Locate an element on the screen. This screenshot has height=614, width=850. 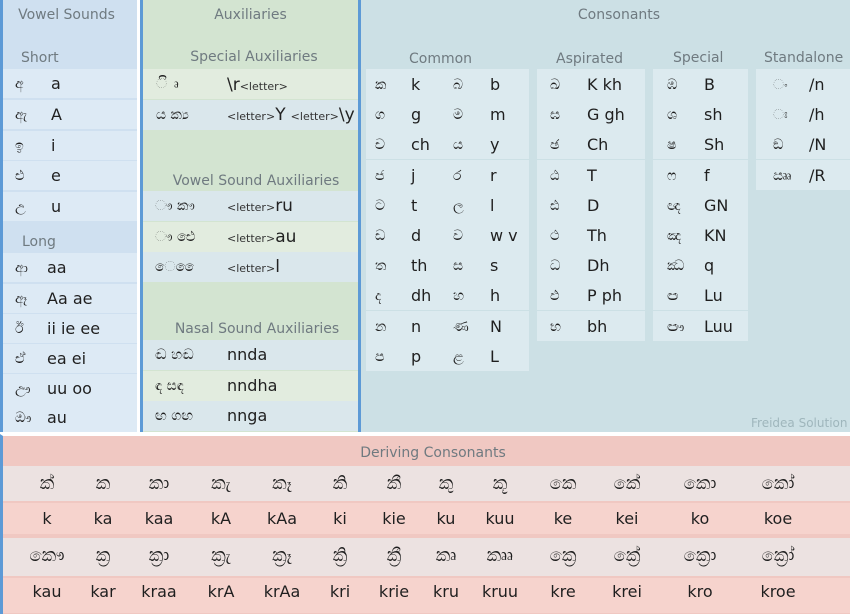
special-consonant-roman: Sh is located at coordinates (714, 145).